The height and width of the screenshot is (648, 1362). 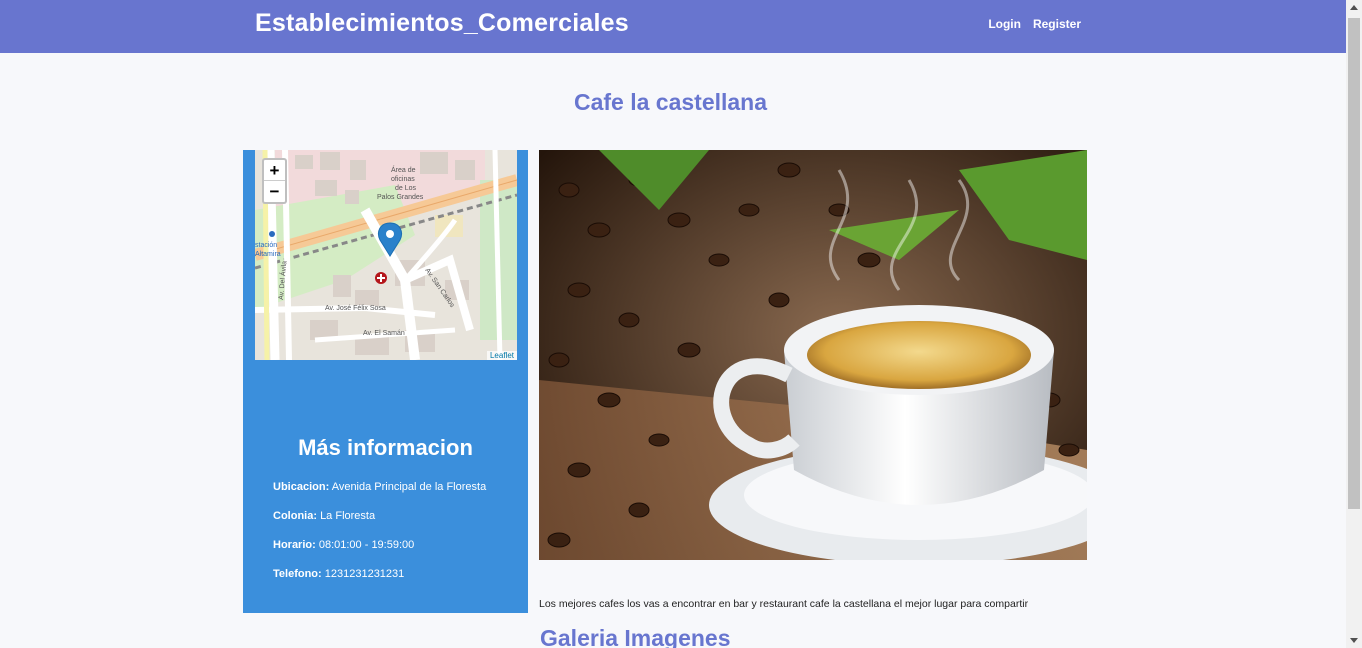 What do you see at coordinates (348, 516) in the screenshot?
I see `info-colonia-value: La Floresta` at bounding box center [348, 516].